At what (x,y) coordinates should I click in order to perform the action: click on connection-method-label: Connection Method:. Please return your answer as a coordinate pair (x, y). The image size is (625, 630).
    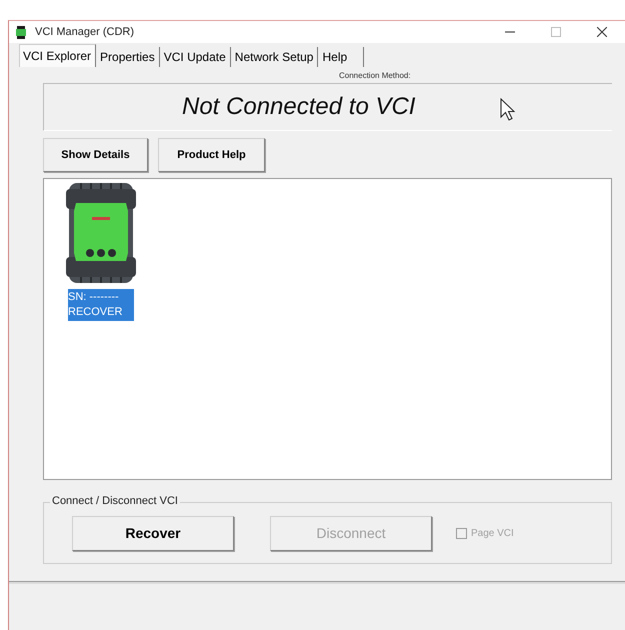
    Looking at the image, I should click on (375, 76).